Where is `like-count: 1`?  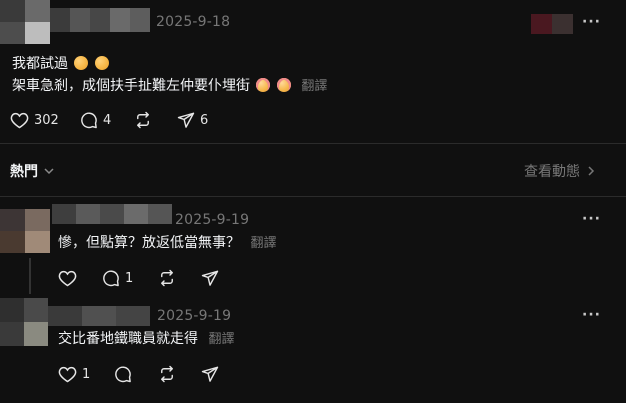
like-count: 1 is located at coordinates (86, 374).